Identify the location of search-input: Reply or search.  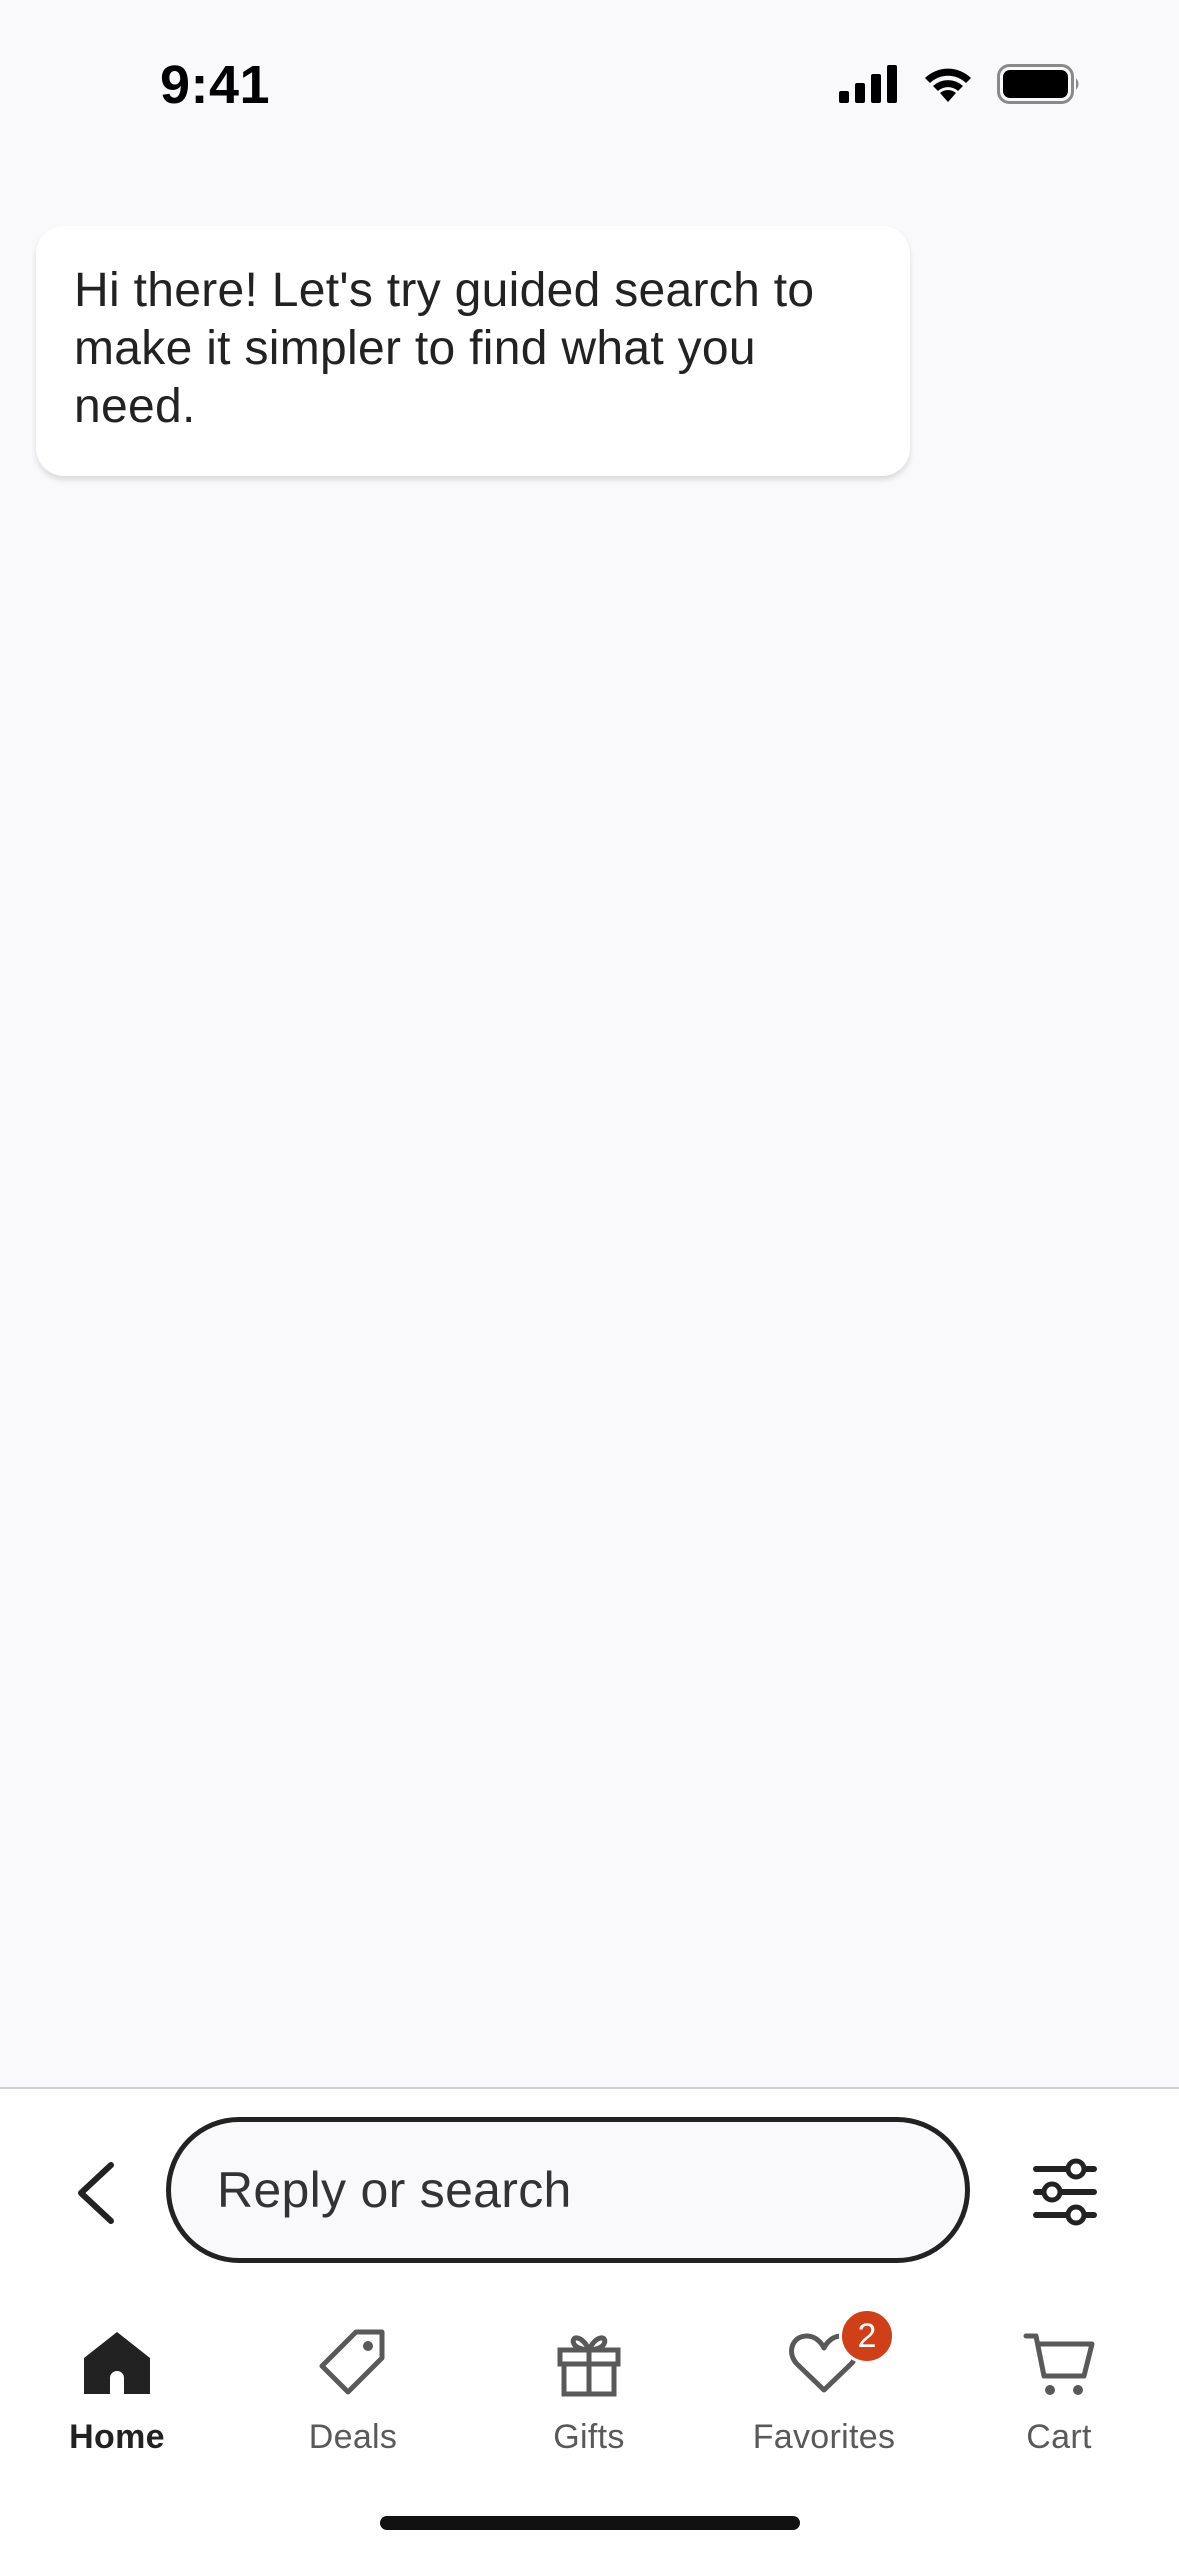
(568, 2190).